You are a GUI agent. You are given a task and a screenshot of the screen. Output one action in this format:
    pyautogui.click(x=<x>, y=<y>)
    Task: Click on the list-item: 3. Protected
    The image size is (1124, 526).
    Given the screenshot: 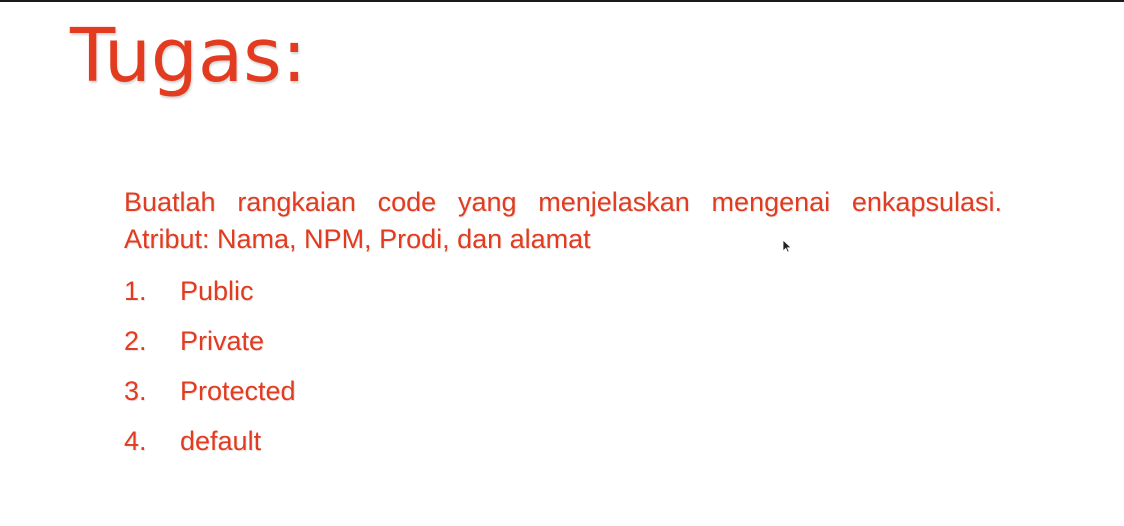 What is the action you would take?
    pyautogui.click(x=563, y=391)
    